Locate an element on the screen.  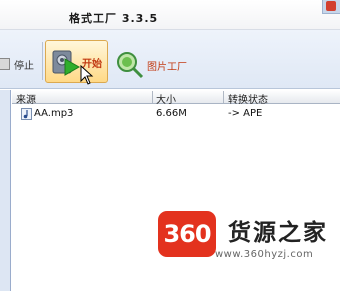
left-pane is located at coordinates (5, 190).